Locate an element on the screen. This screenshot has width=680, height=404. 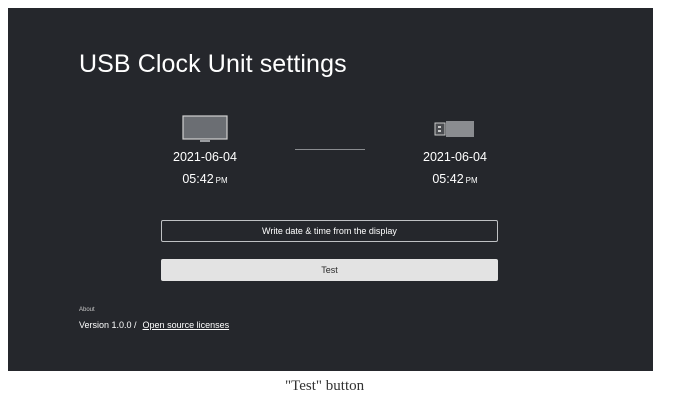
usb-date: 2021-06-04 is located at coordinates (455, 157).